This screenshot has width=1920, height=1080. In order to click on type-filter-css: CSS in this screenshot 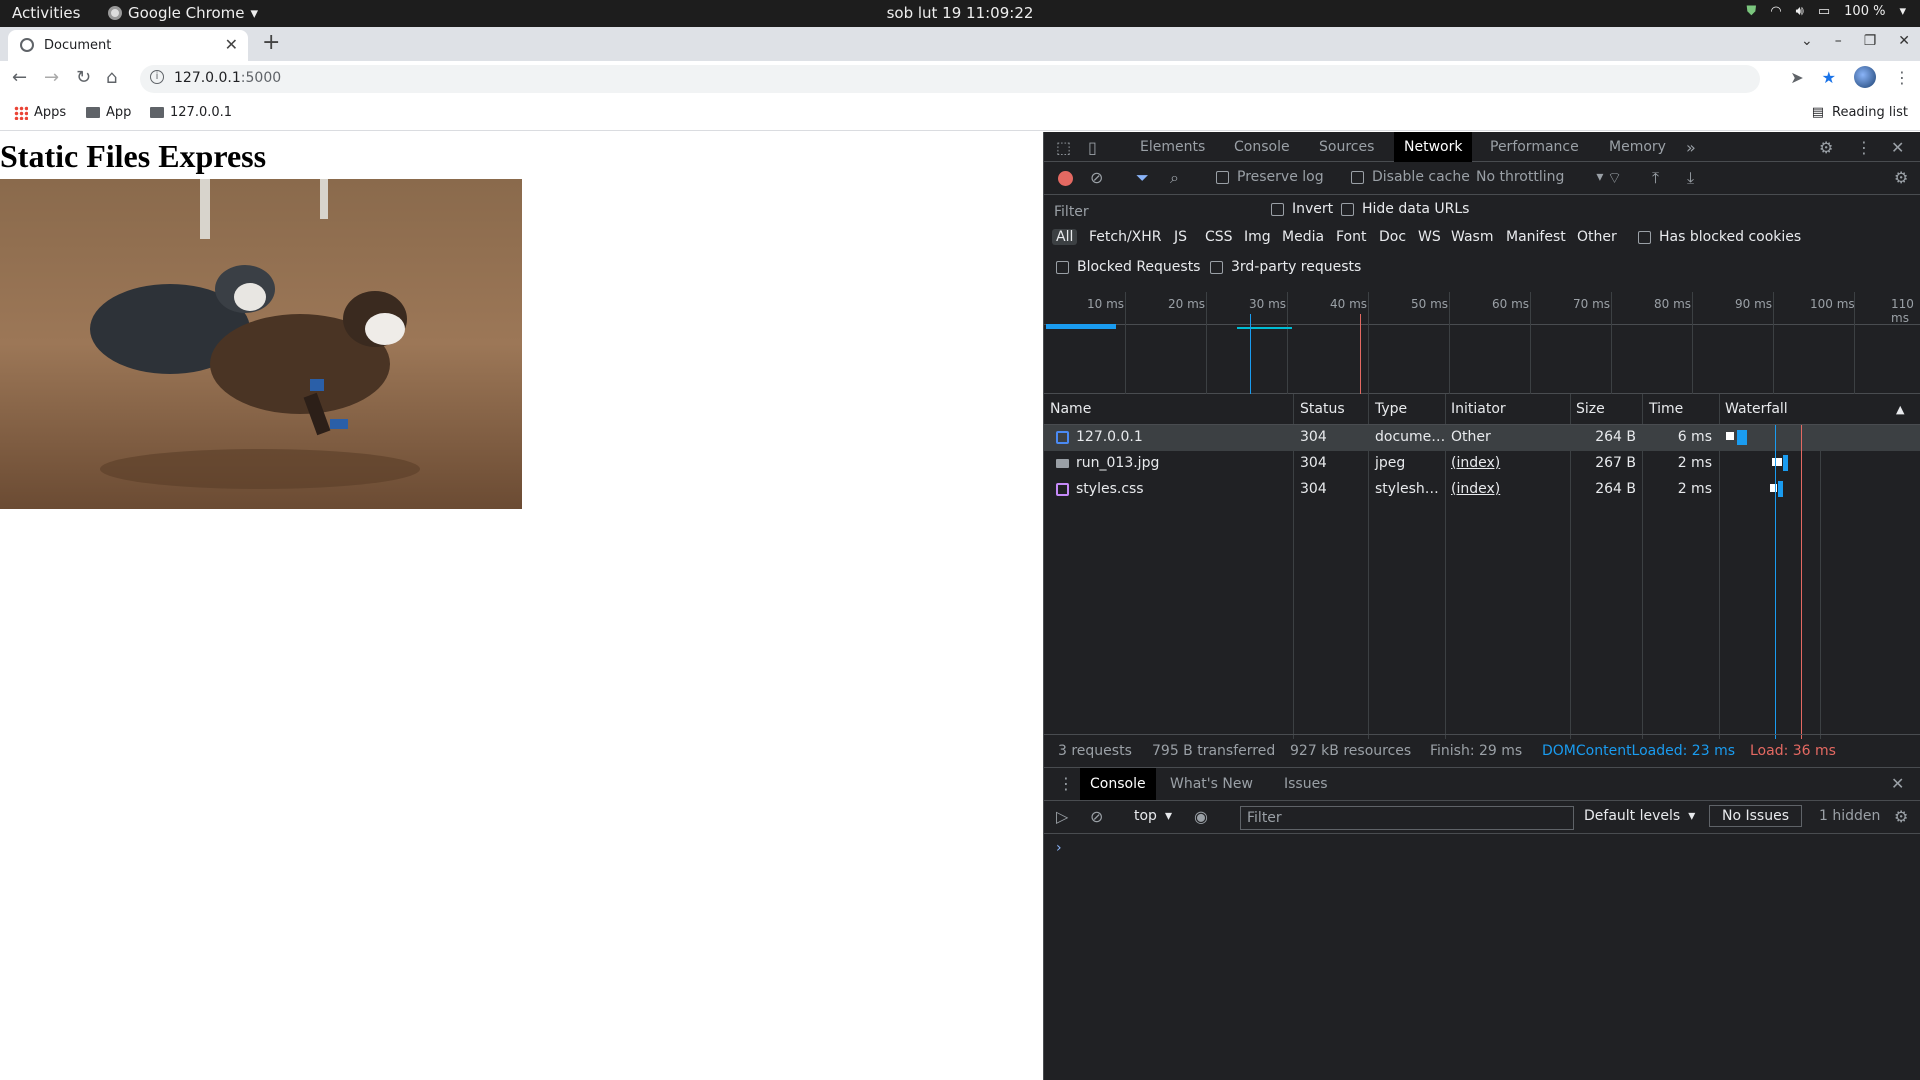, I will do `click(1219, 237)`.